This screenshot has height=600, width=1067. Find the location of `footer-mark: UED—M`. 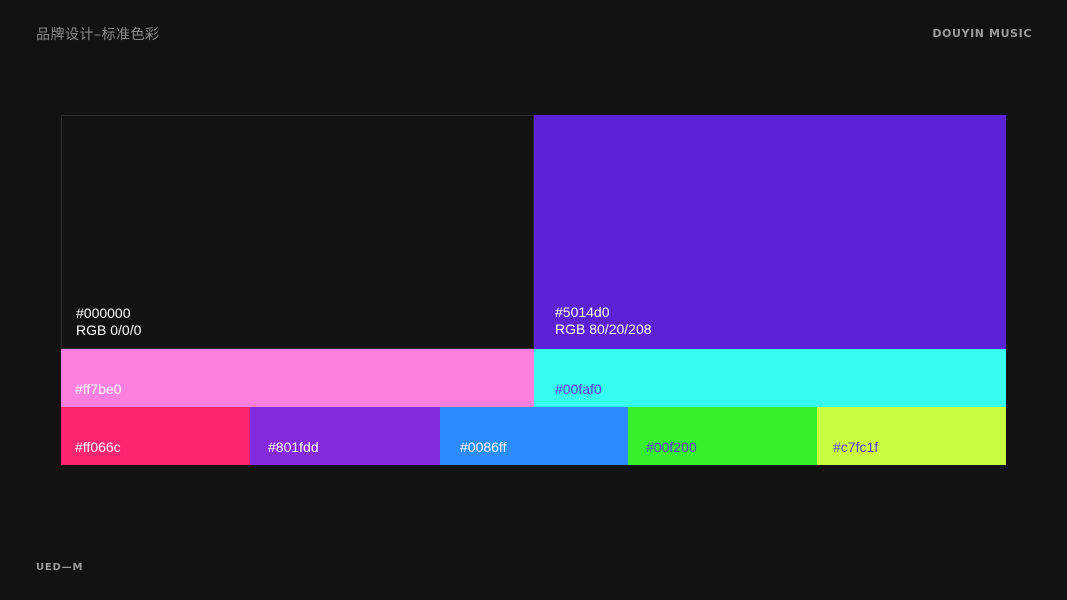

footer-mark: UED—M is located at coordinates (60, 567).